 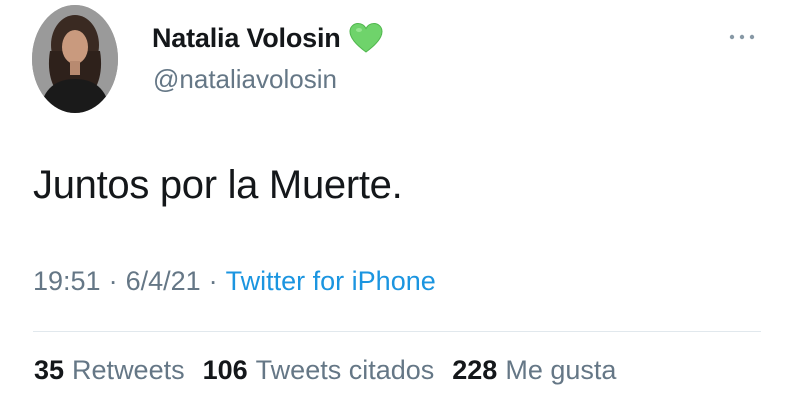 What do you see at coordinates (67, 281) in the screenshot?
I see `tweet-time: 19:51` at bounding box center [67, 281].